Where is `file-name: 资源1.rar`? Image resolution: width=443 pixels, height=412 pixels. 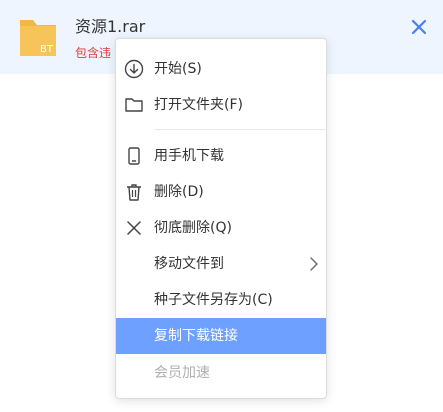
file-name: 资源1.rar is located at coordinates (110, 26).